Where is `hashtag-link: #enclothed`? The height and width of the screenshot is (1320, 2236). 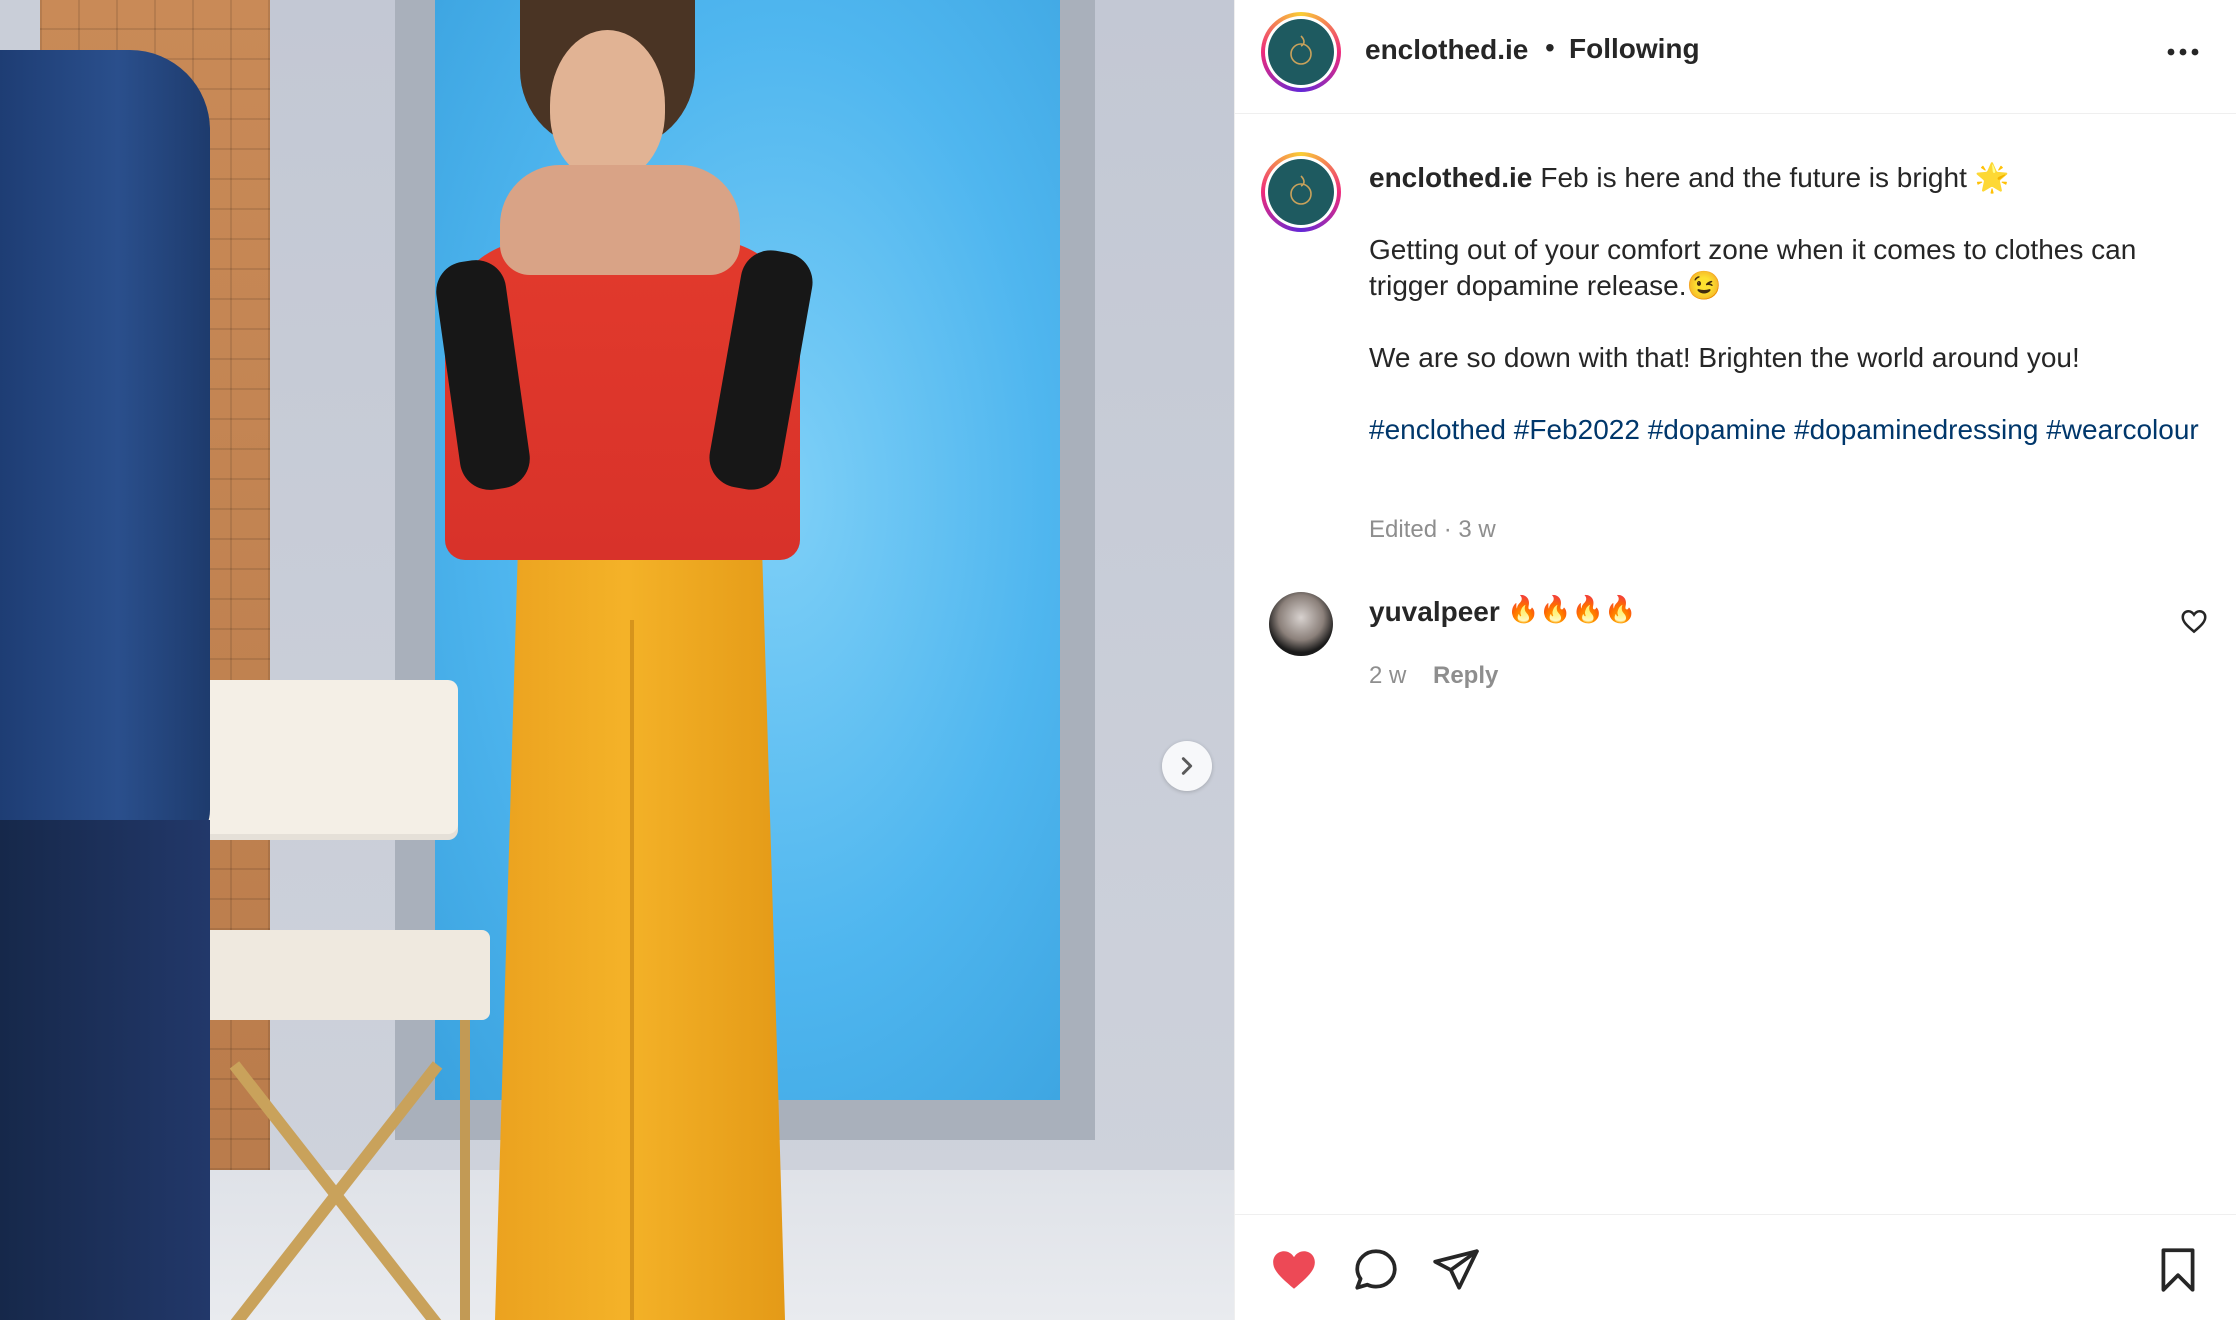
hashtag-link: #enclothed is located at coordinates (1437, 429).